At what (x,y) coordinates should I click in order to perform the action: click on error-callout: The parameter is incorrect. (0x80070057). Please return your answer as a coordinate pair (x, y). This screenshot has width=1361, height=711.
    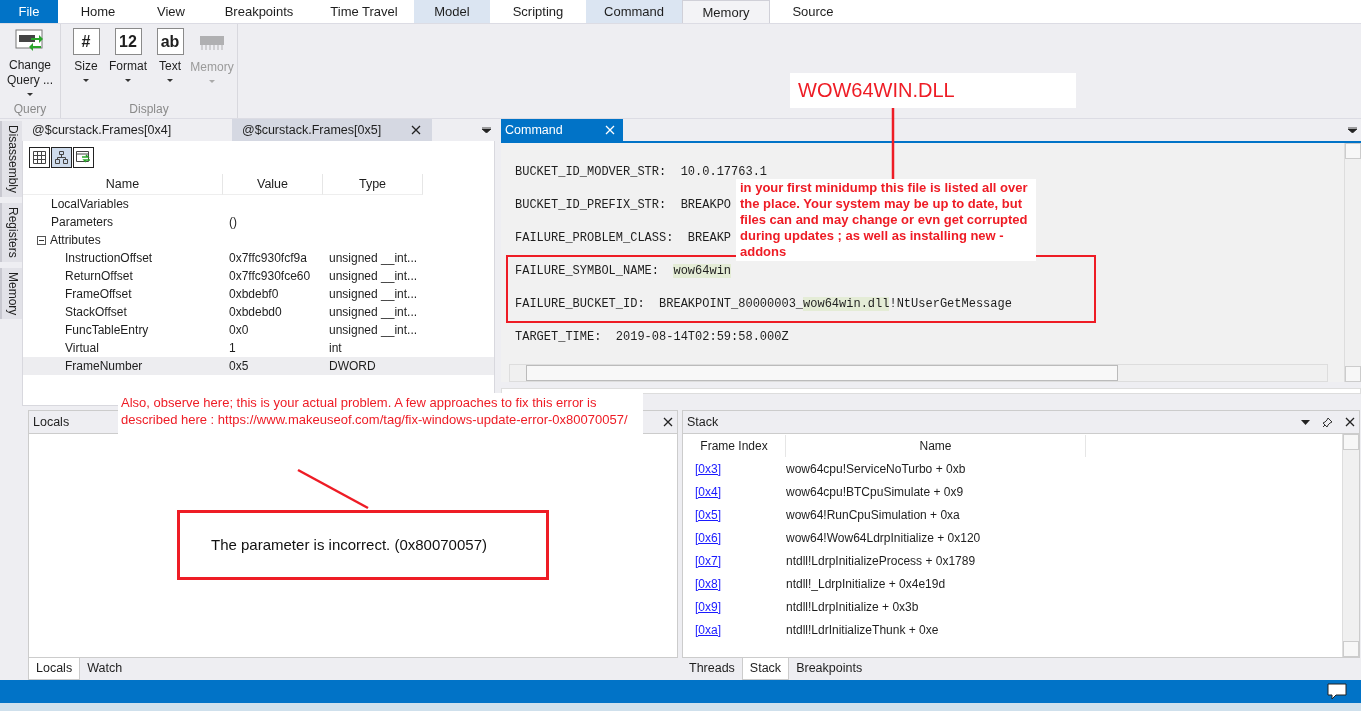
    Looking at the image, I should click on (363, 545).